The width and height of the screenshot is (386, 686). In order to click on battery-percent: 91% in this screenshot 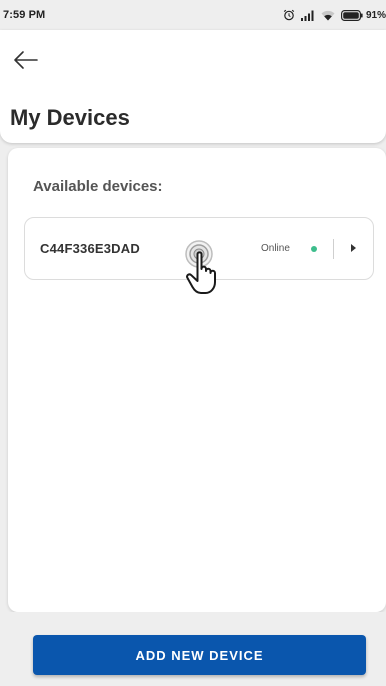, I will do `click(375, 15)`.